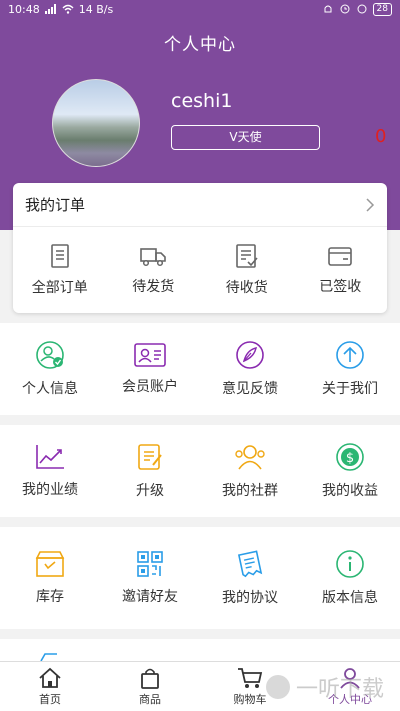 This screenshot has height=711, width=400. I want to click on member-level-badge: V天使, so click(245, 137).